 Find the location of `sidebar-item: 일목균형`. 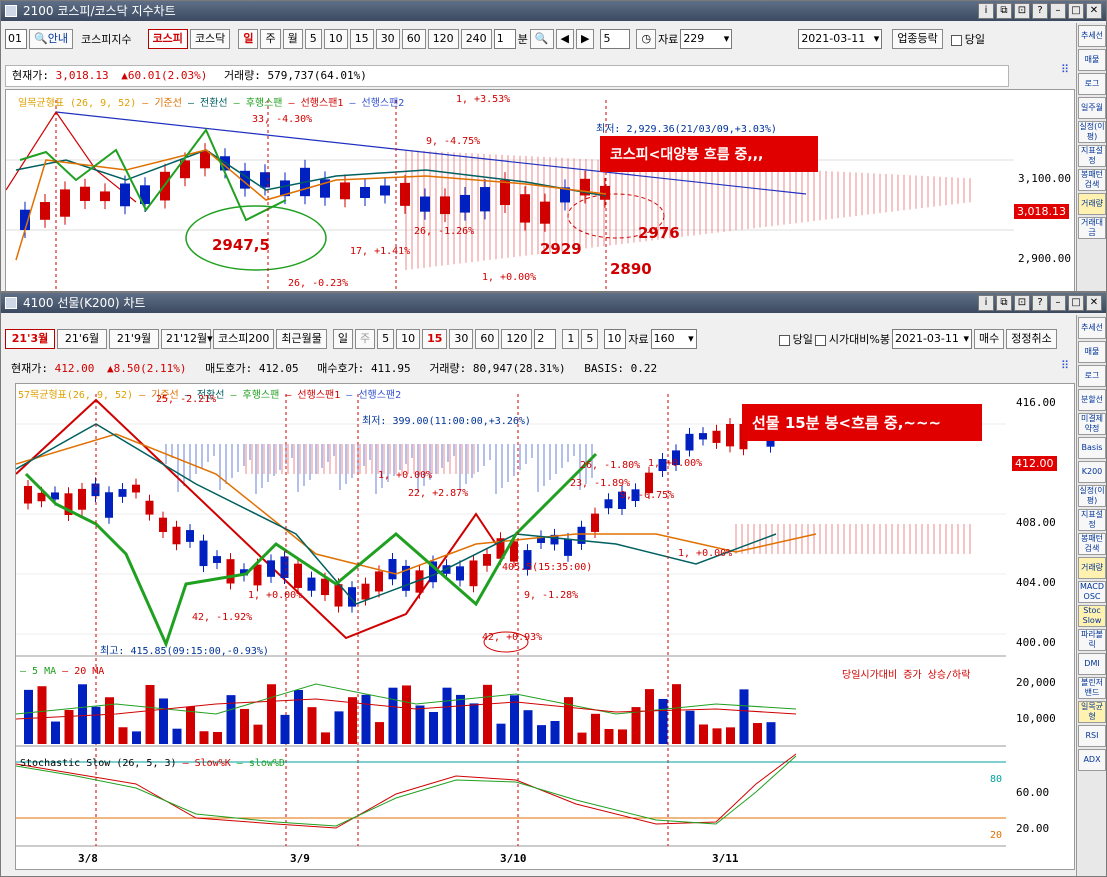

sidebar-item: 일목균형 is located at coordinates (1092, 712).